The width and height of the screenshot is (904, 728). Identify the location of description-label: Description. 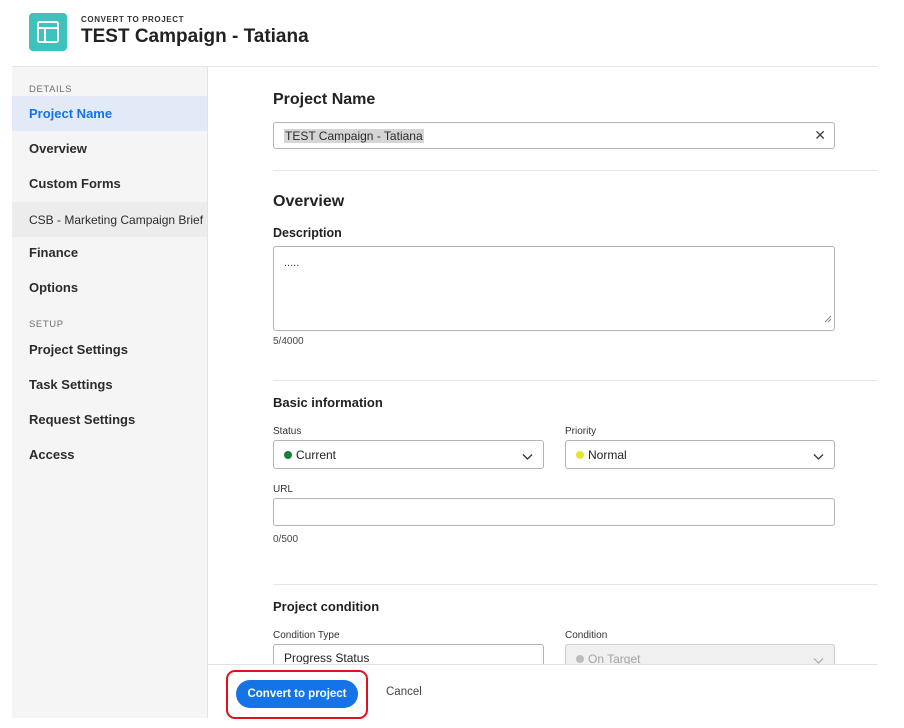
(307, 233).